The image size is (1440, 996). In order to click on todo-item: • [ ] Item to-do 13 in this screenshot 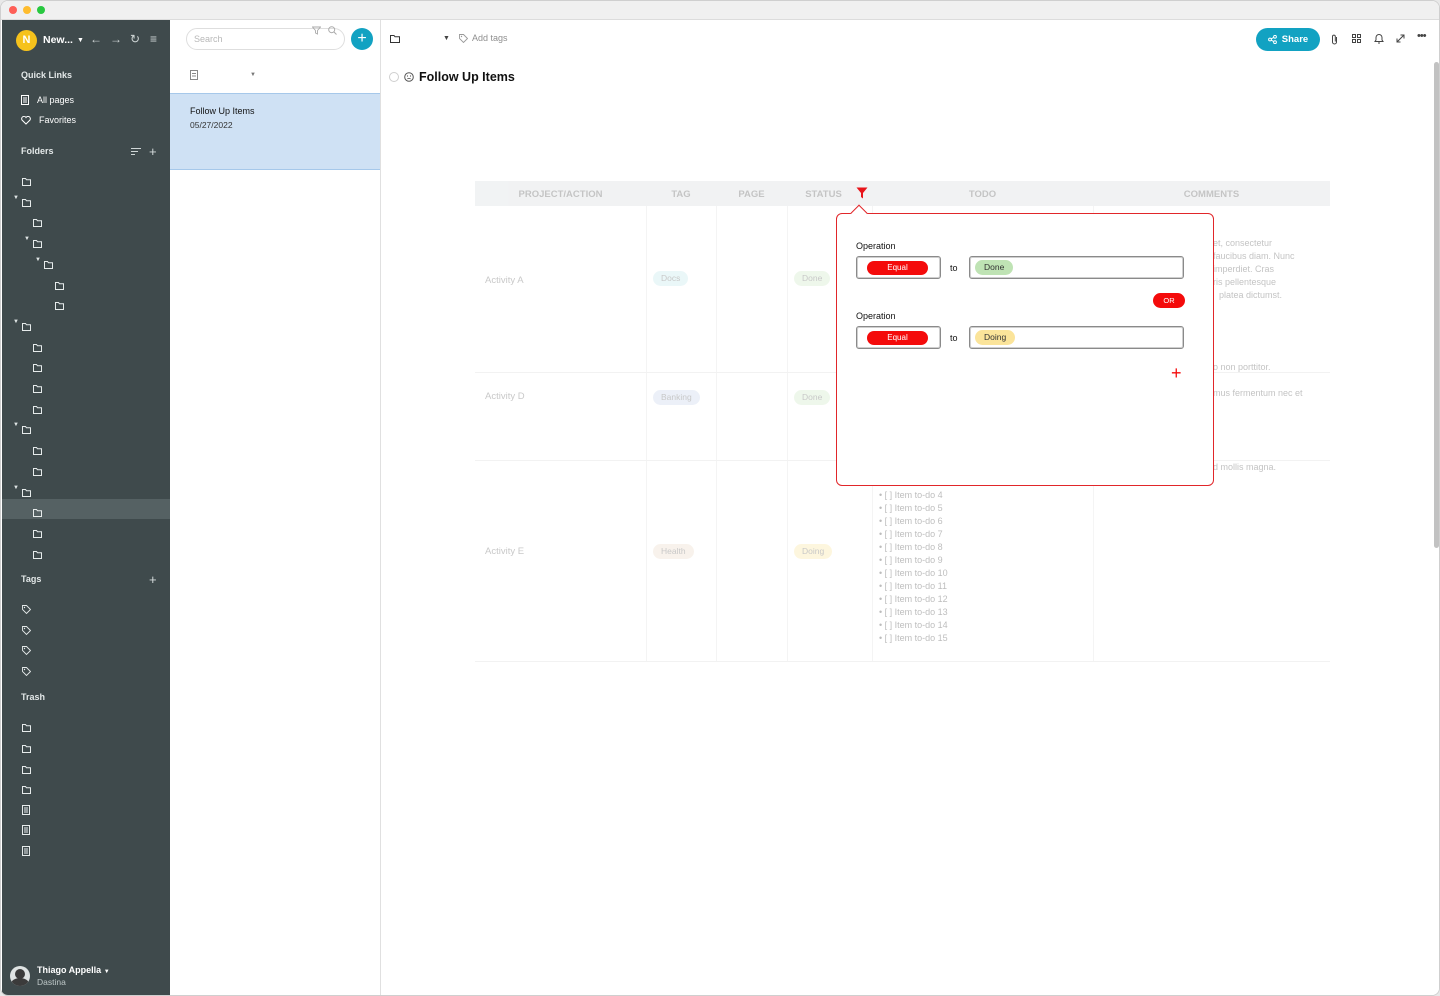, I will do `click(913, 612)`.